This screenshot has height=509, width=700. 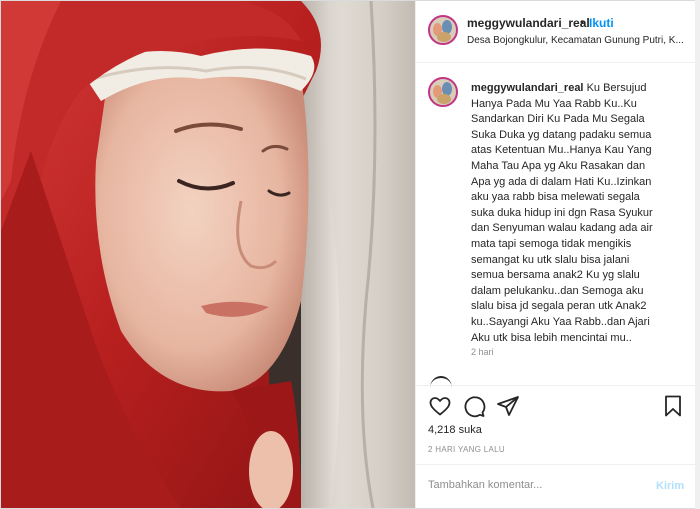 I want to click on post-comment-button: Kirim, so click(x=670, y=486).